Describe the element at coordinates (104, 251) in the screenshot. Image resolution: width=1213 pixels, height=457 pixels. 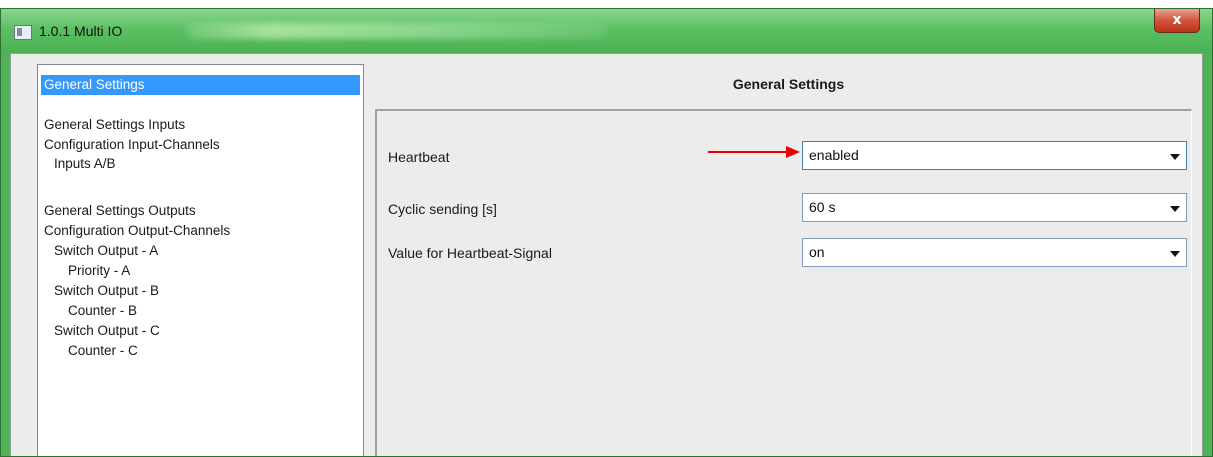
I see `nav-item-switch-output-a: Switch Output - A` at that location.